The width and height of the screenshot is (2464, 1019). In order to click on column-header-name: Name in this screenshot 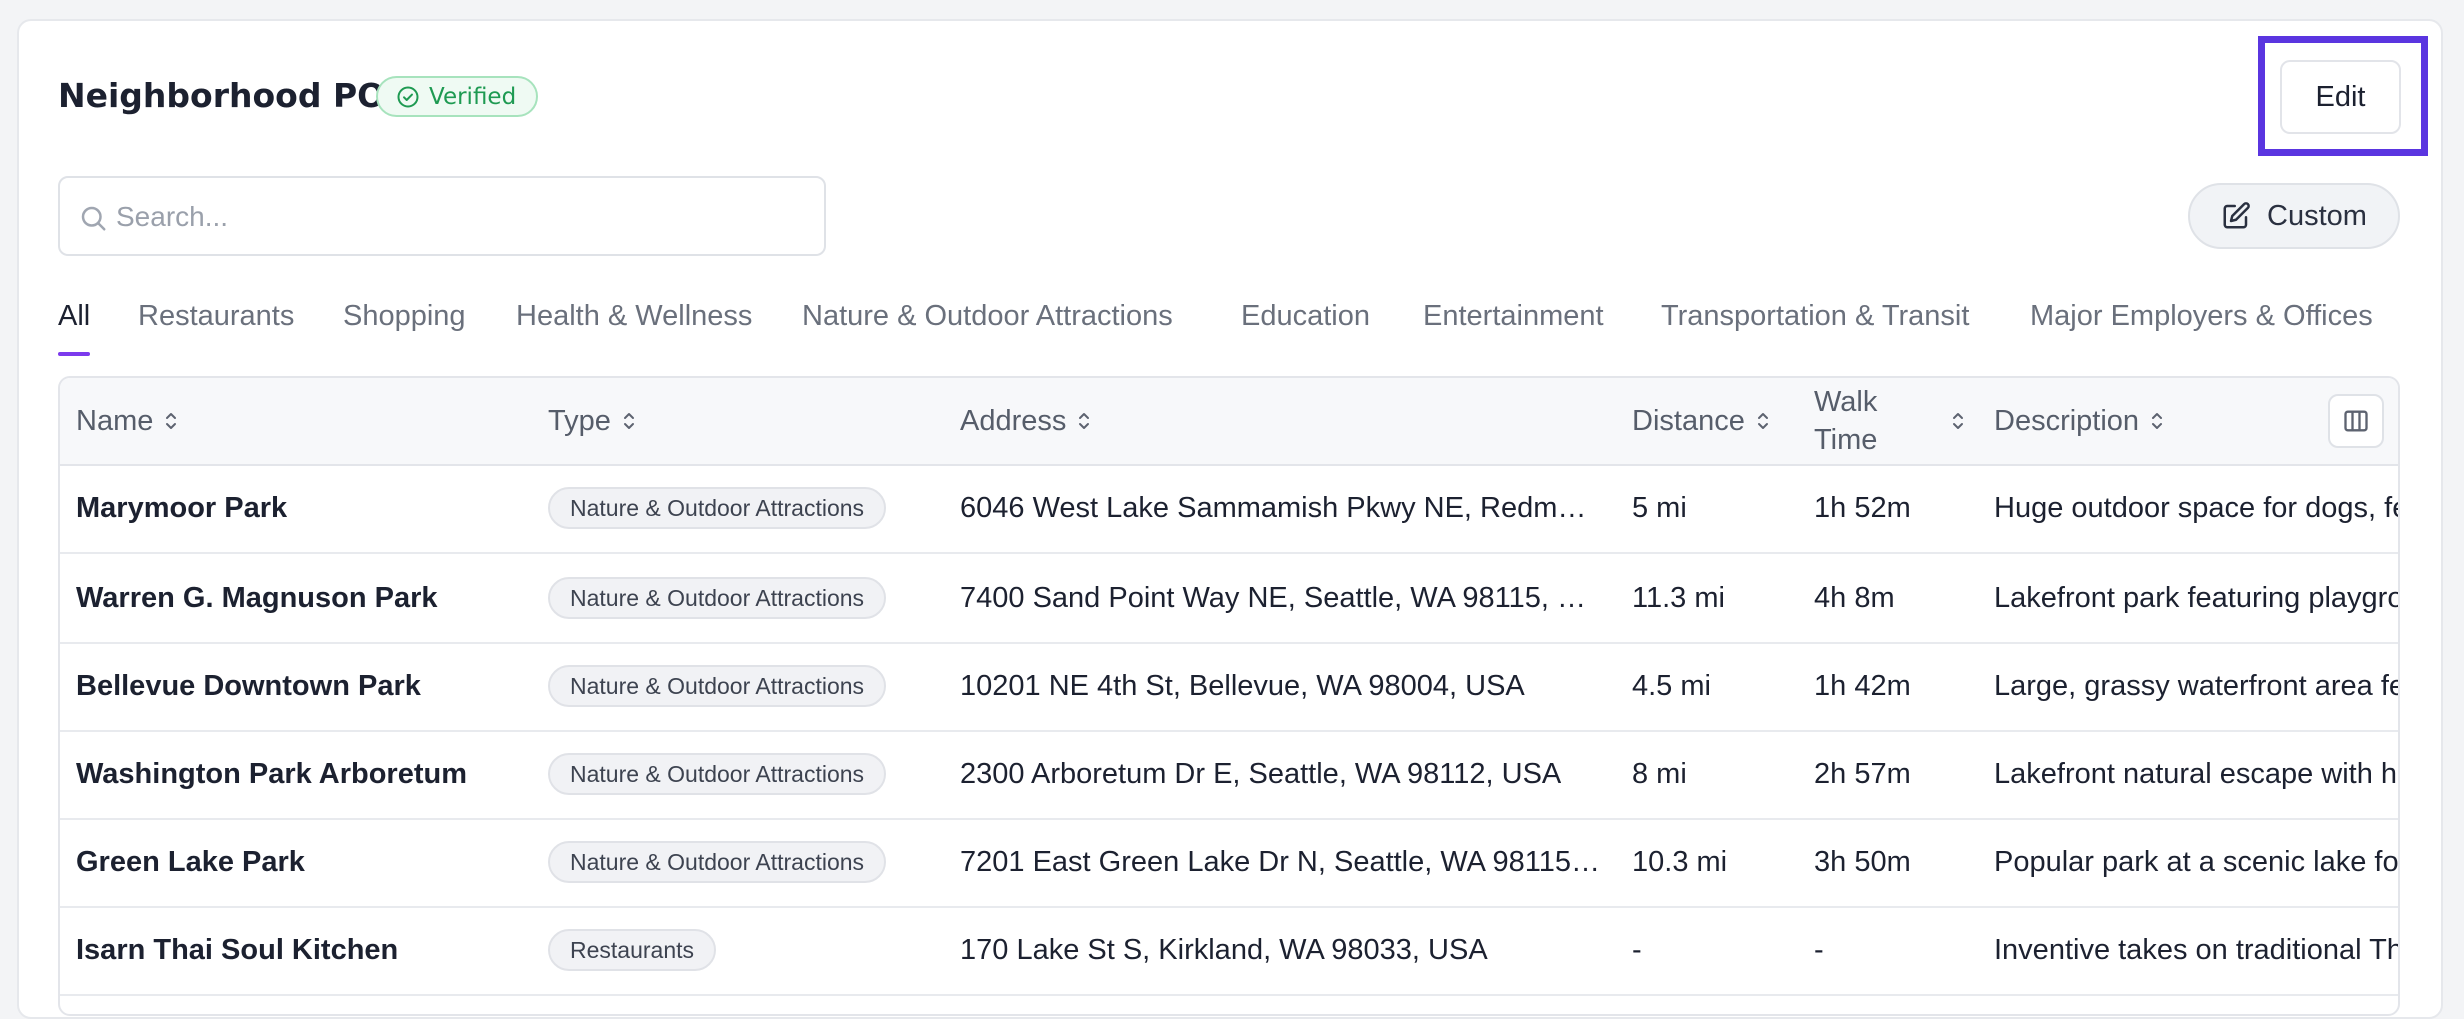, I will do `click(127, 421)`.